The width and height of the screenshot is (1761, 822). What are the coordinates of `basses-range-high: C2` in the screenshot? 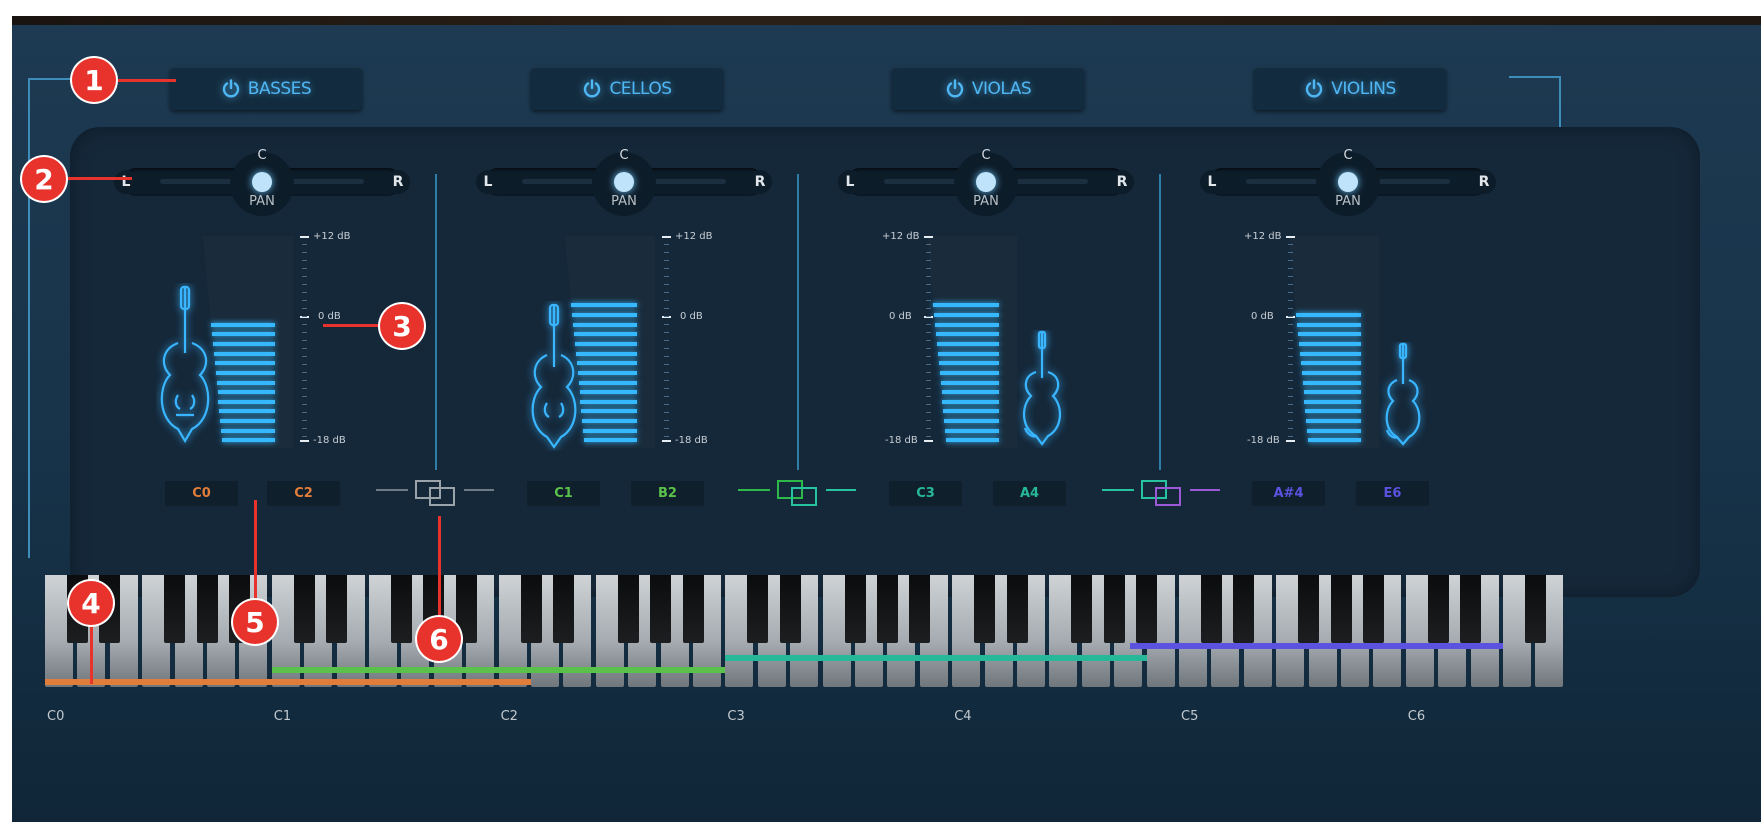 It's located at (303, 493).